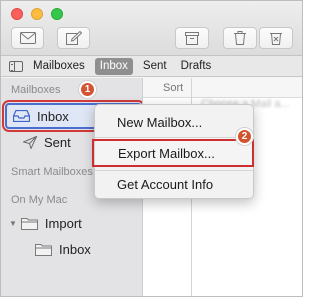 The height and width of the screenshot is (297, 320). I want to click on archive-button, so click(192, 38).